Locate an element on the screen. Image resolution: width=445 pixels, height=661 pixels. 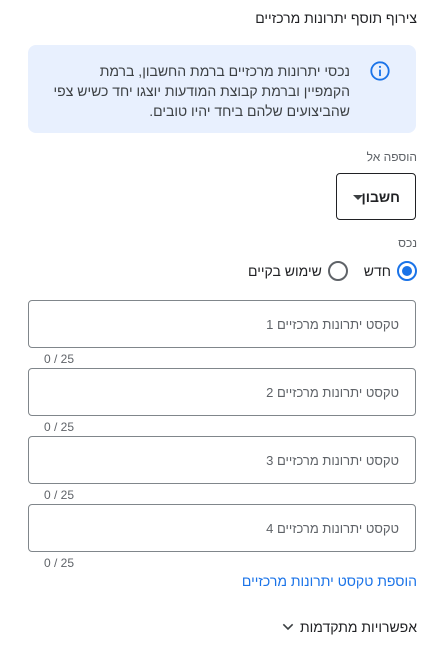
text-field-placeholder: טקסט יתרונות מרכזיים 2 is located at coordinates (332, 392).